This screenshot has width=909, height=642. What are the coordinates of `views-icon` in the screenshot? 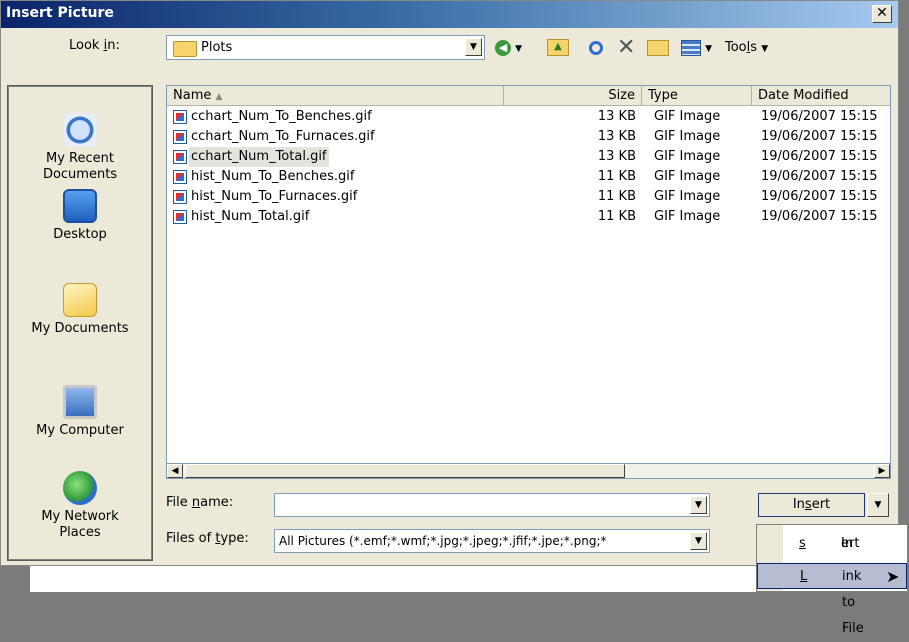 It's located at (691, 47).